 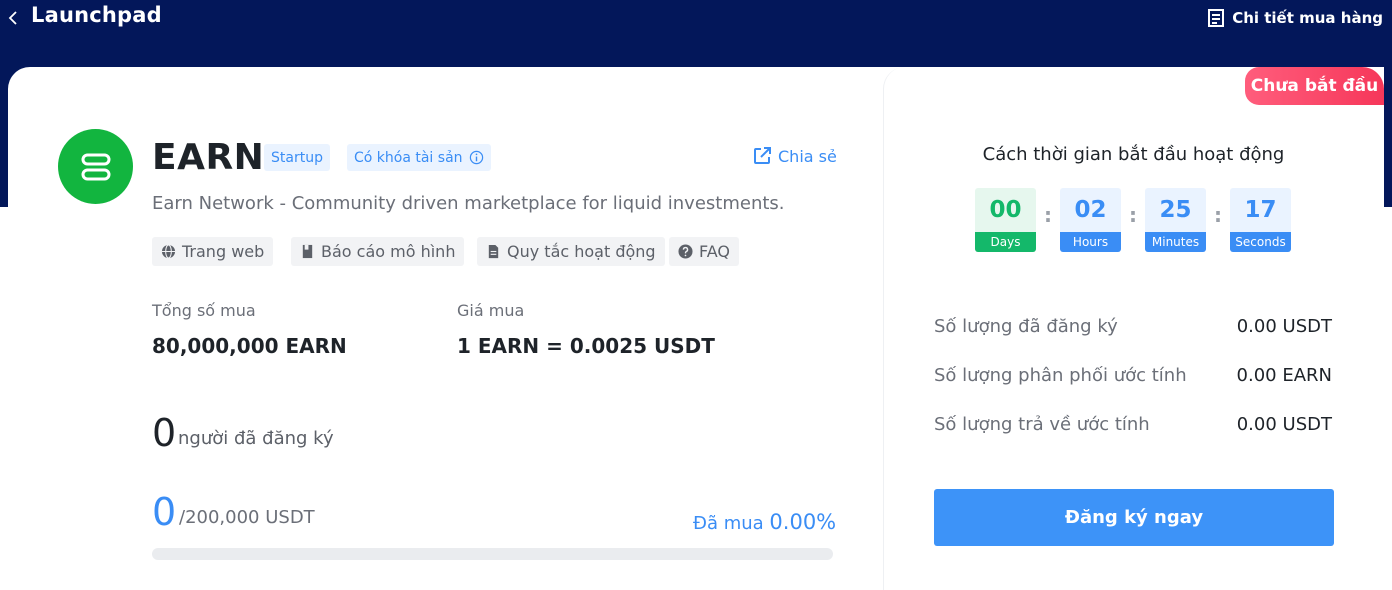 I want to click on minutes-label: Minutes, so click(x=1175, y=242).